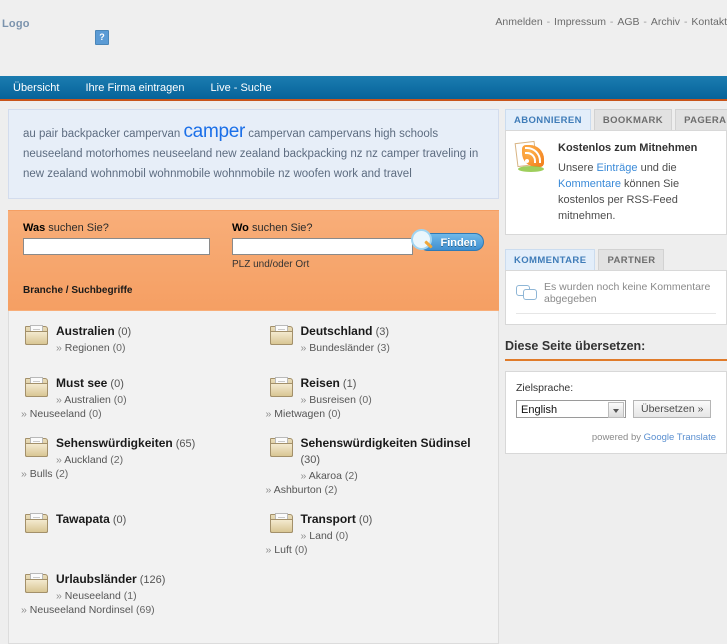 The image size is (727, 644). Describe the element at coordinates (52, 154) in the screenshot. I see `tag-link: neuseeland` at that location.